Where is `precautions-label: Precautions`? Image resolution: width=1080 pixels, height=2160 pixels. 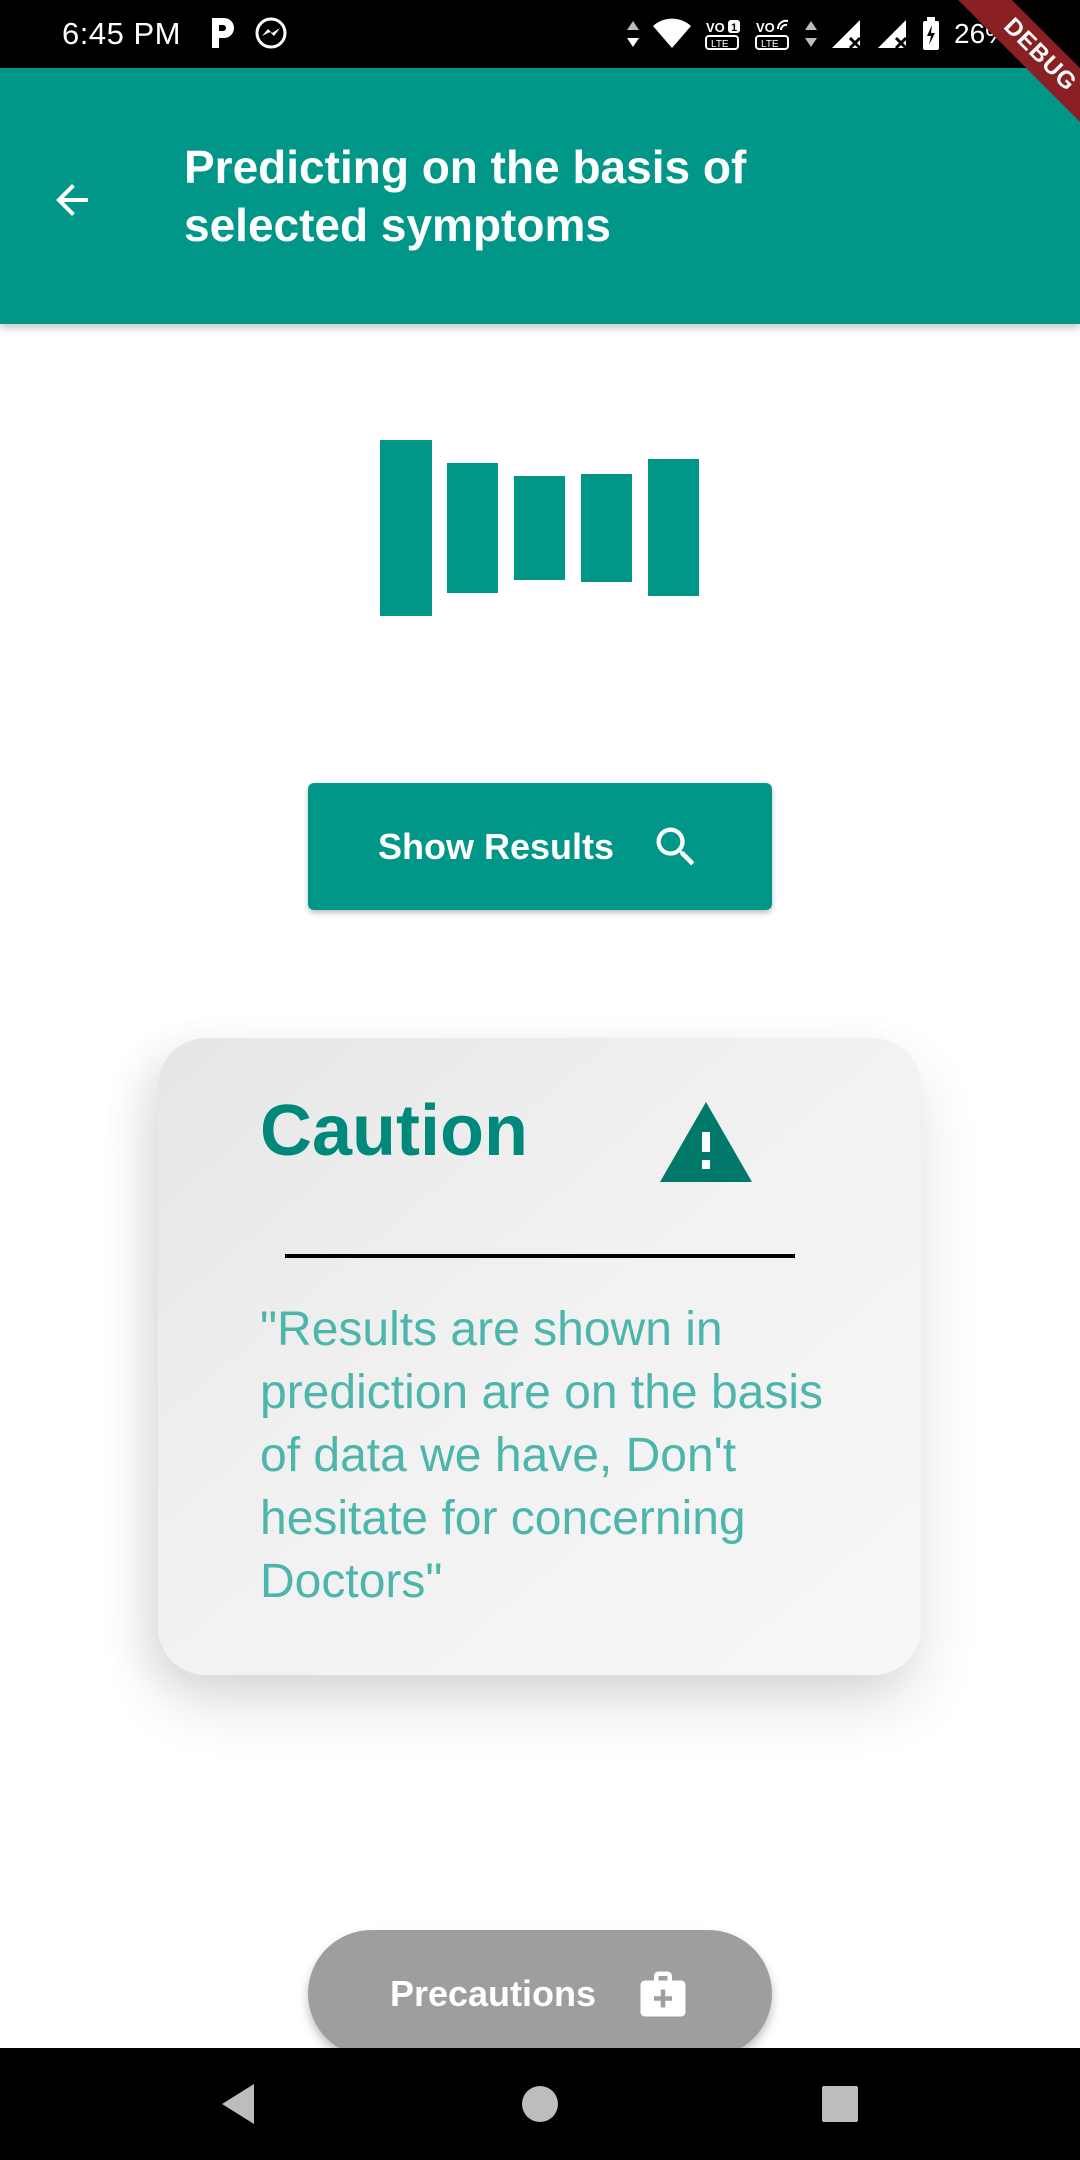
precautions-label: Precautions is located at coordinates (493, 1993).